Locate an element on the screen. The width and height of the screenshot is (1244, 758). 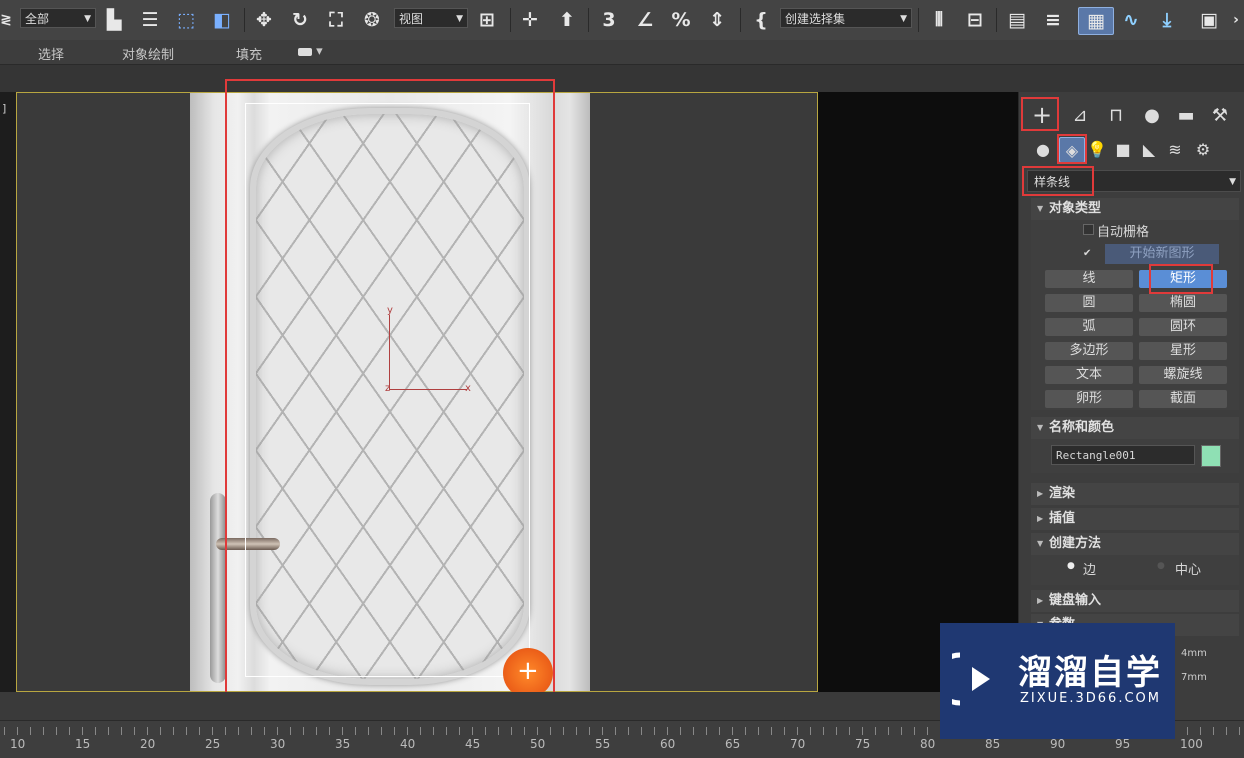
ellipse-button: 椭圆 is located at coordinates (1183, 303).